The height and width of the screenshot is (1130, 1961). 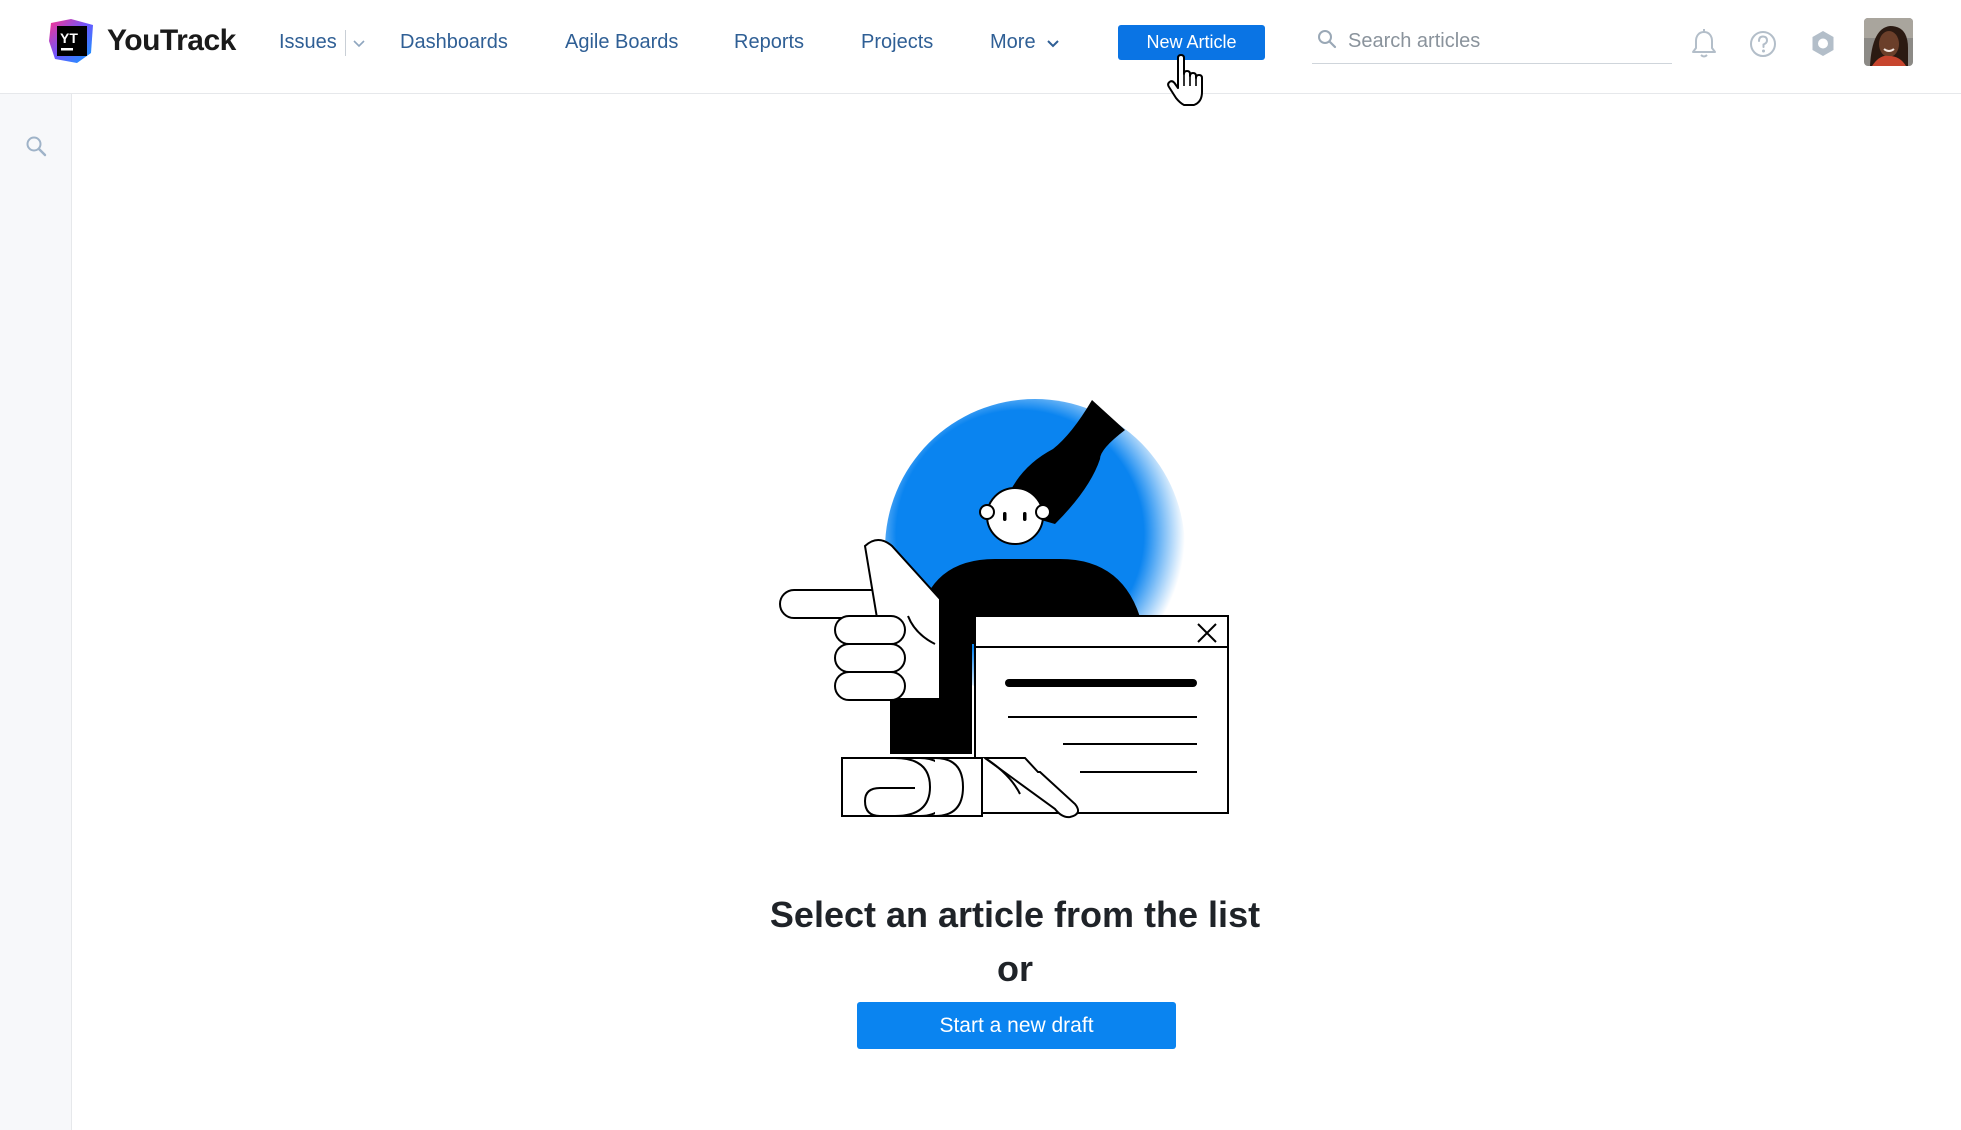 What do you see at coordinates (171, 41) in the screenshot?
I see `brand-name: YouTrack` at bounding box center [171, 41].